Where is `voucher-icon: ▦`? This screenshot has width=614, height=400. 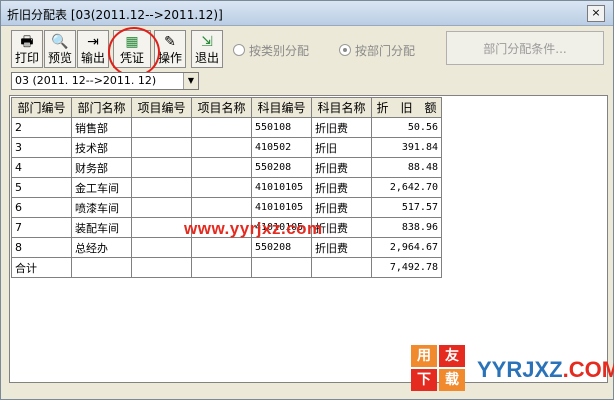
voucher-icon: ▦ is located at coordinates (132, 42).